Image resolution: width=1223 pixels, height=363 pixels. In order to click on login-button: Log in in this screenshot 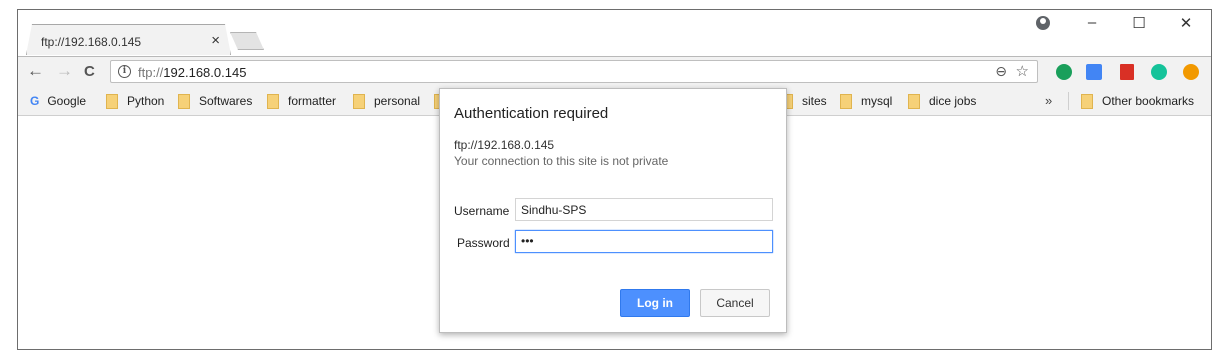, I will do `click(655, 303)`.